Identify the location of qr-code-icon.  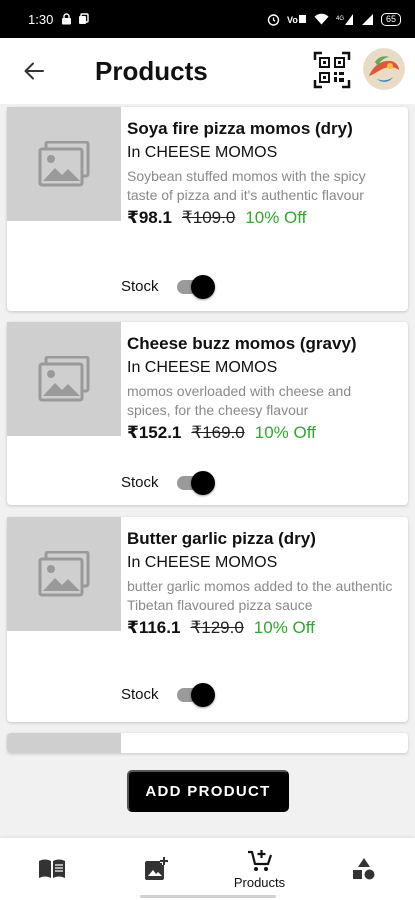
(332, 70).